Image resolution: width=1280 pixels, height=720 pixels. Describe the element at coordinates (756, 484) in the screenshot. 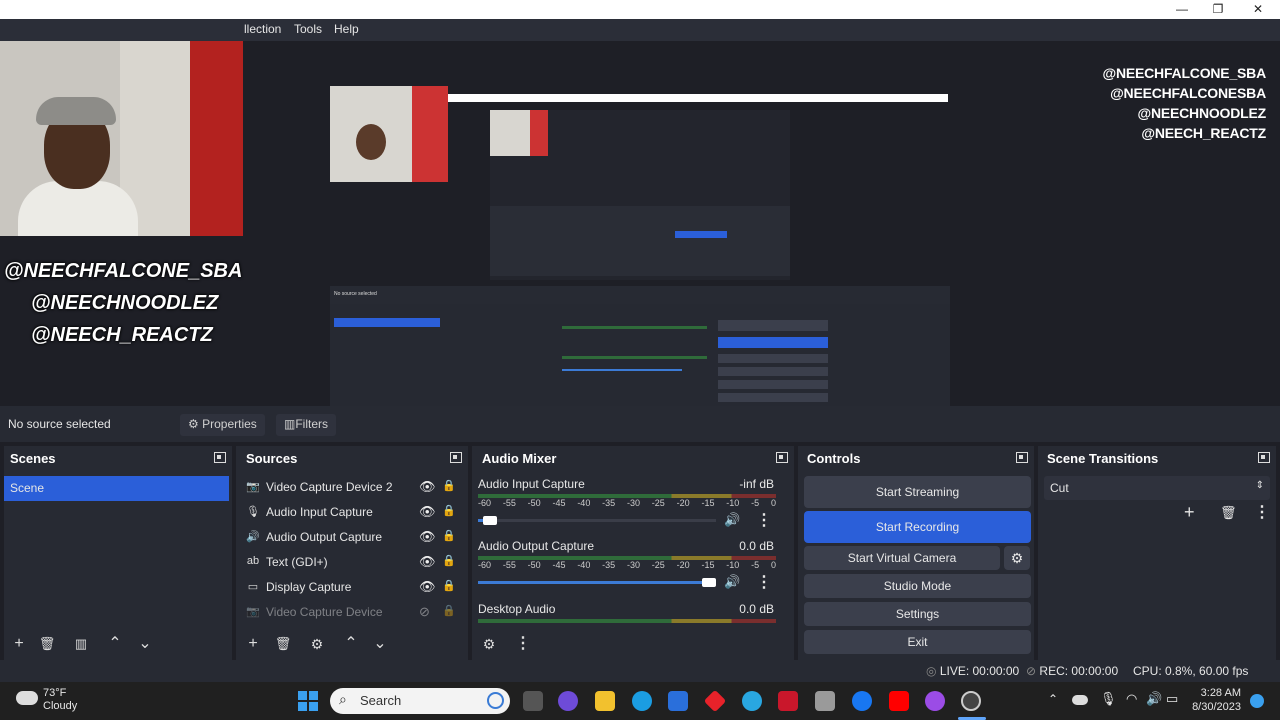

I see `channel-level: -inf dB` at that location.